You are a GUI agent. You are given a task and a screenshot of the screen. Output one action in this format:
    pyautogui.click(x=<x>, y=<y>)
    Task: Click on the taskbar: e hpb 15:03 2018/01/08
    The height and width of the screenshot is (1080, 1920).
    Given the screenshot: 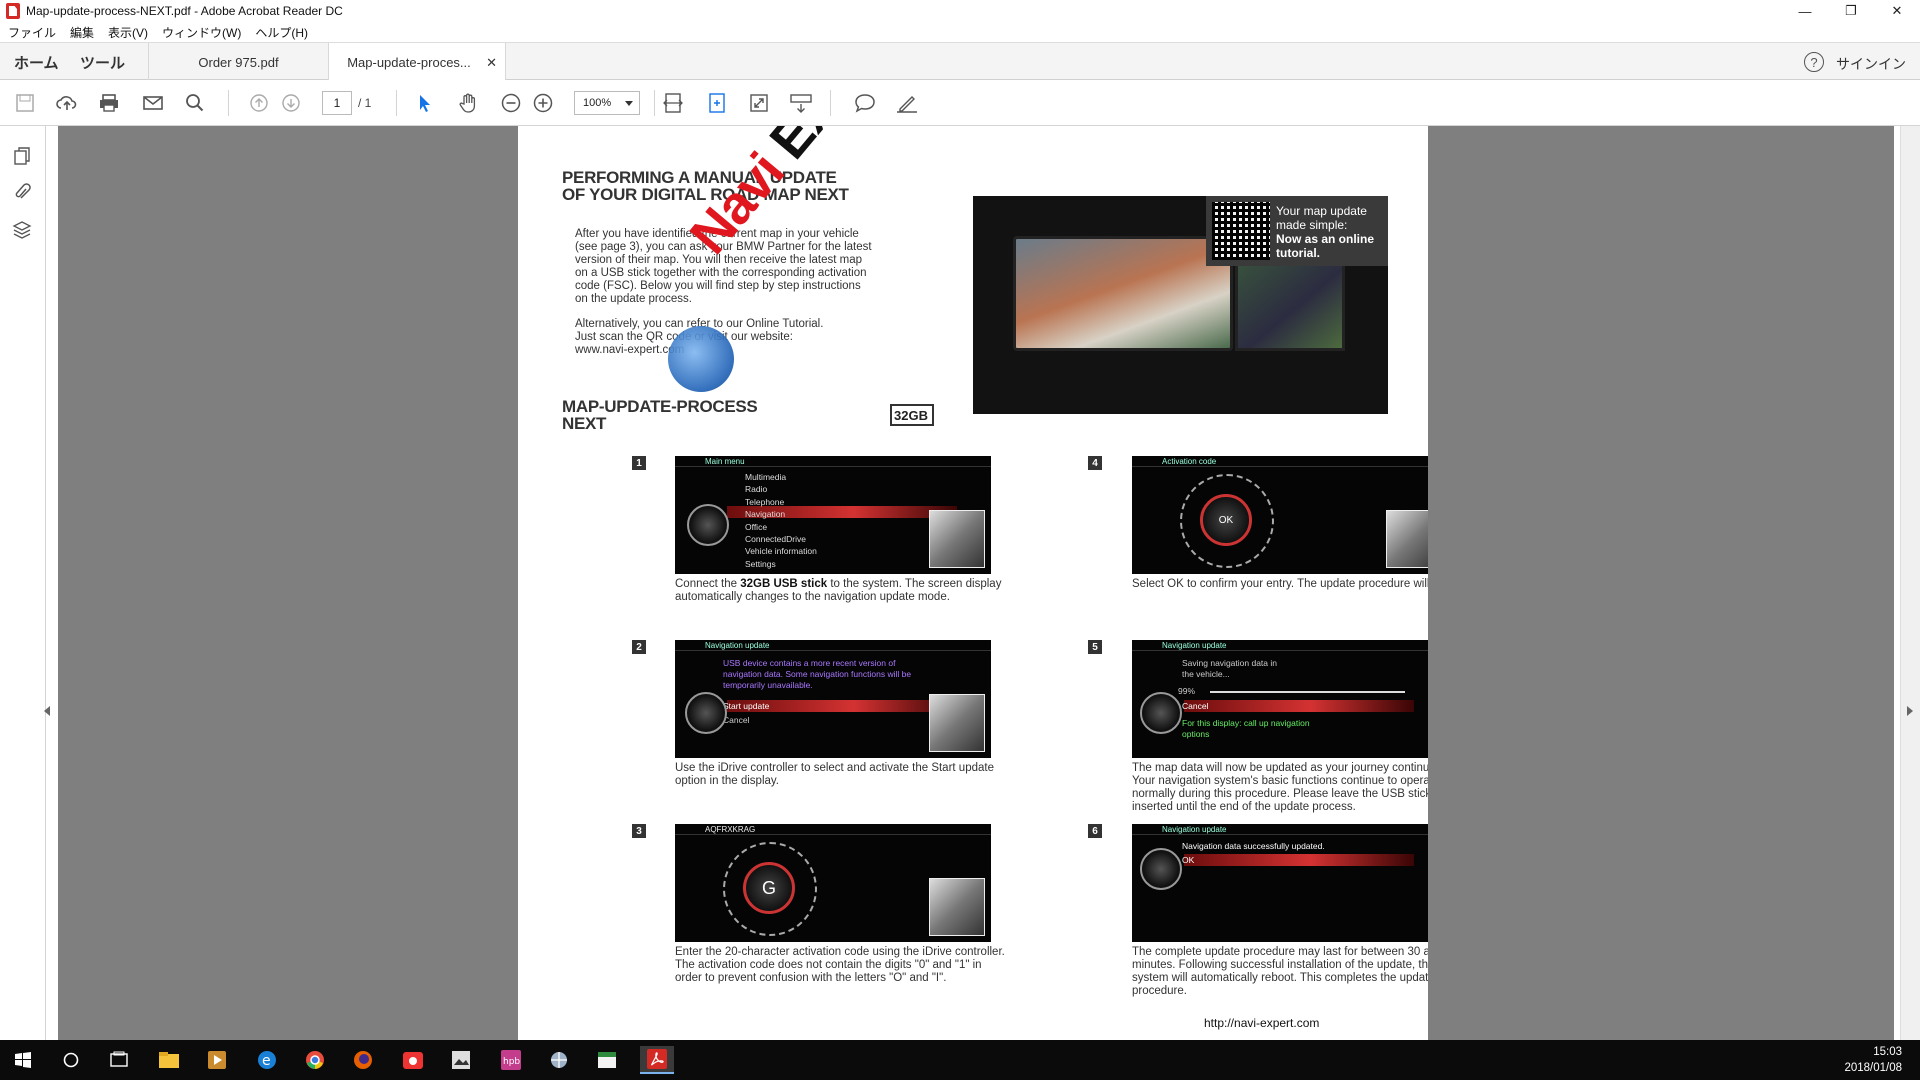 What is the action you would take?
    pyautogui.click(x=960, y=1060)
    